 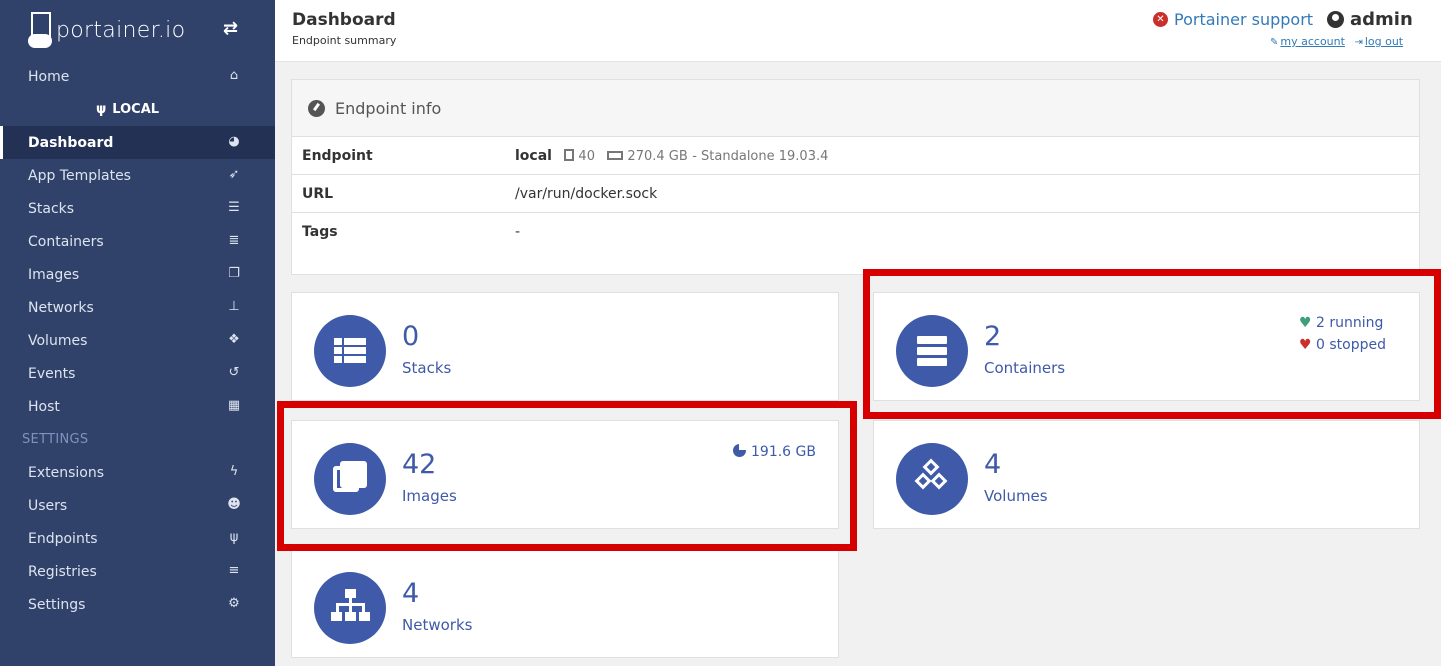 What do you see at coordinates (1350, 323) in the screenshot?
I see `running-count: 2 running` at bounding box center [1350, 323].